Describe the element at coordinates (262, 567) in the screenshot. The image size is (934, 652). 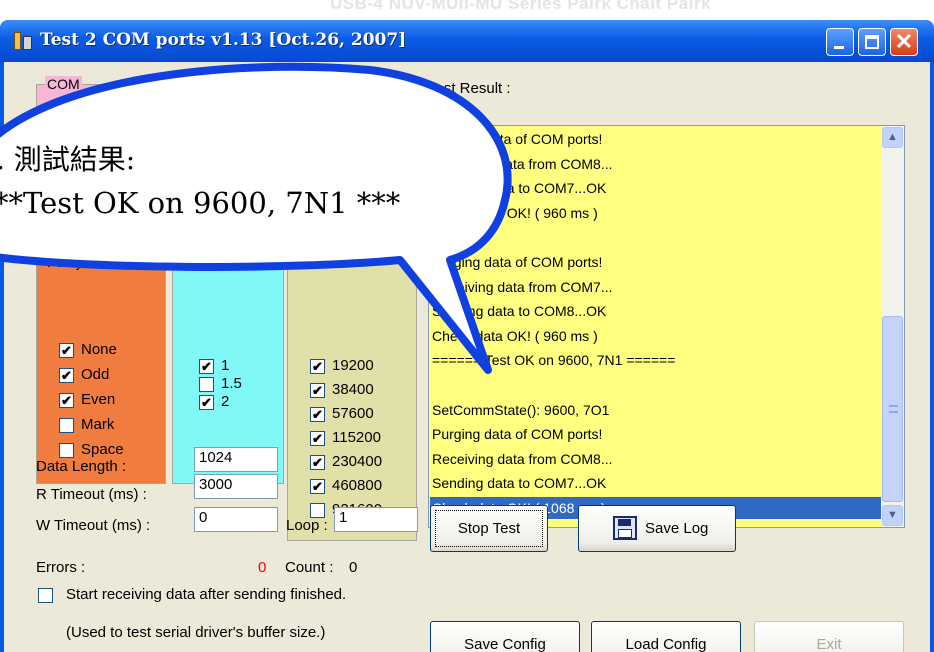
I see `errors-value: 0` at that location.